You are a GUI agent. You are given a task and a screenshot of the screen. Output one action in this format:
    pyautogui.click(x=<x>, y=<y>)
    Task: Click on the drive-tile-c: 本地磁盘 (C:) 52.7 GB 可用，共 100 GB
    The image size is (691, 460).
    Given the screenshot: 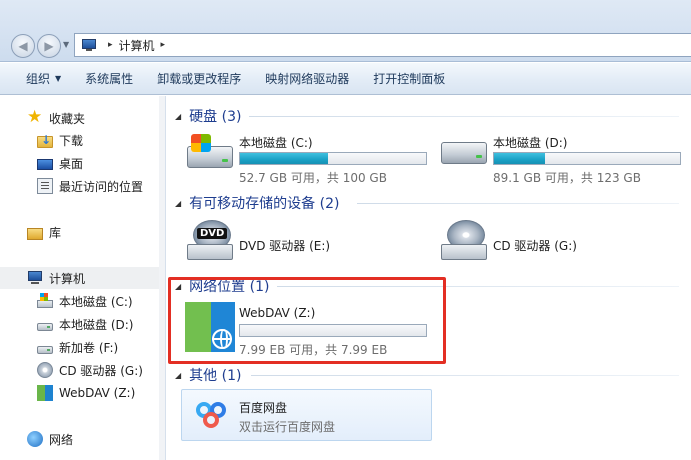 What is the action you would take?
    pyautogui.click(x=310, y=160)
    